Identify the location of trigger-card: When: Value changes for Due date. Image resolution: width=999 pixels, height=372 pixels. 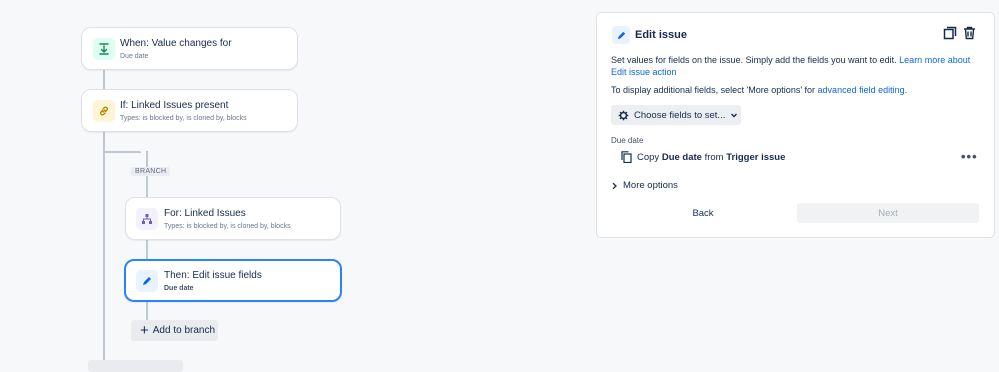
(189, 48).